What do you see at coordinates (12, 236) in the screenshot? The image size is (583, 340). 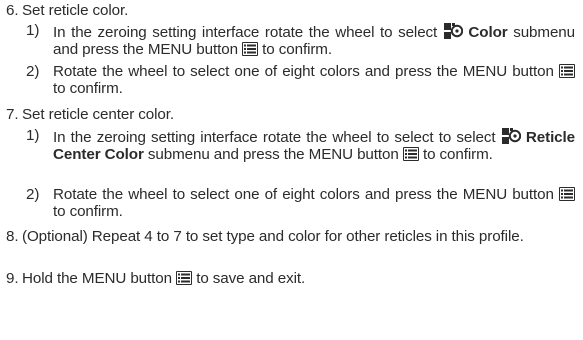 I see `step-number: 8.` at bounding box center [12, 236].